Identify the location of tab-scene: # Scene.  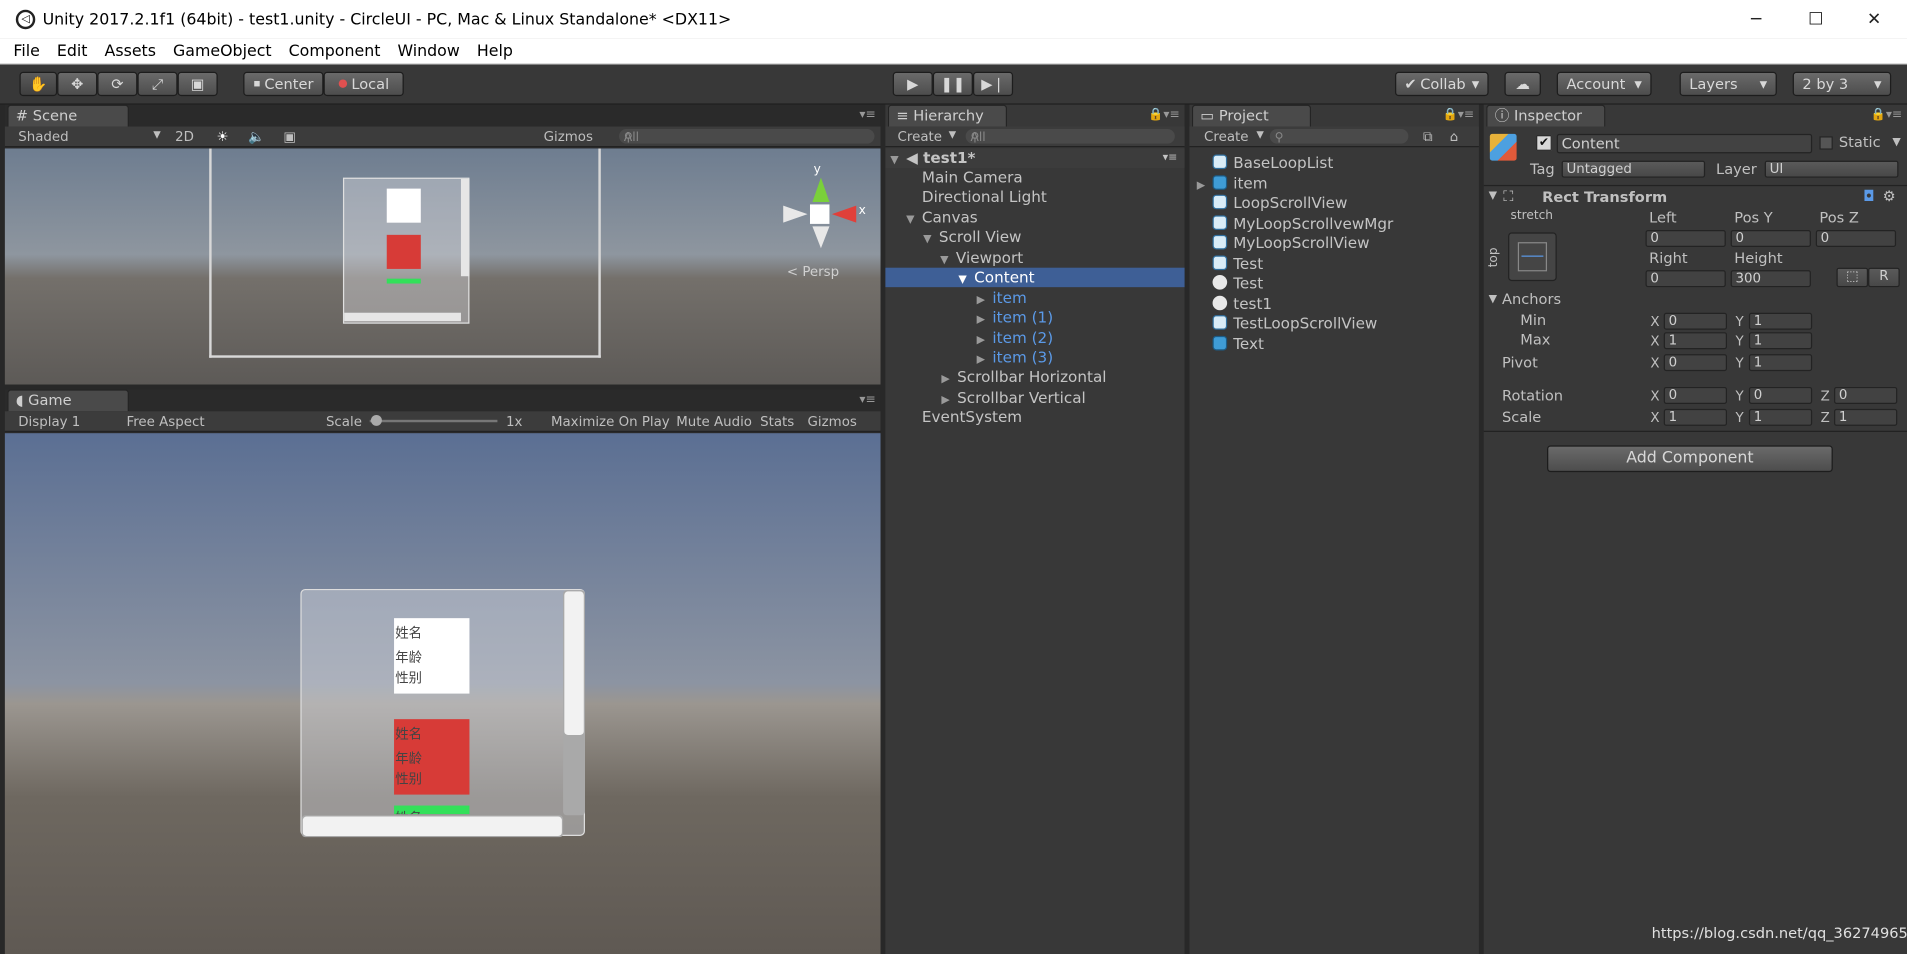
(68, 115).